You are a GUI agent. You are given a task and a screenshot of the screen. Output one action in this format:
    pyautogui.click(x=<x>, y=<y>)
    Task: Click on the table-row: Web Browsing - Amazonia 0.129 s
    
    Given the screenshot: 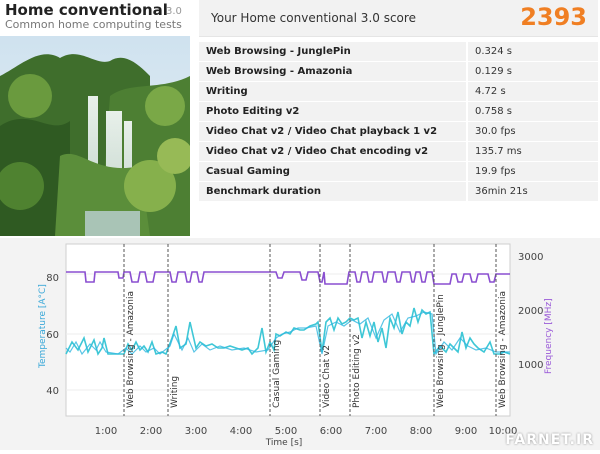 What is the action you would take?
    pyautogui.click(x=398, y=71)
    